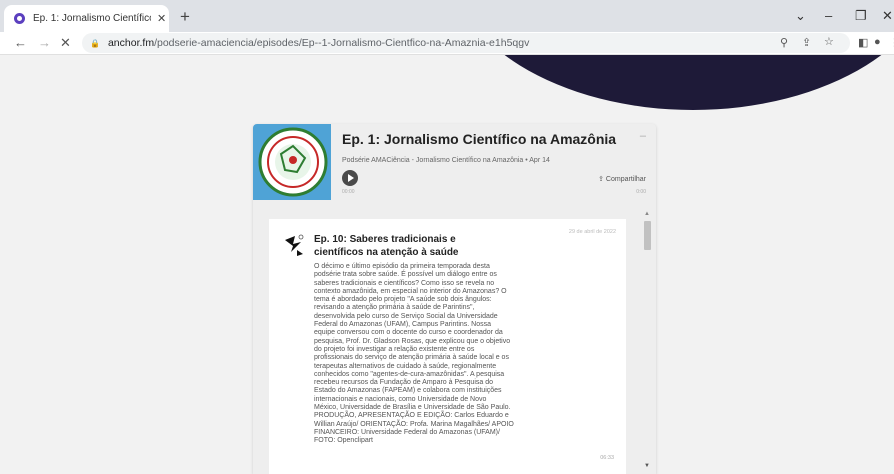 This screenshot has height=474, width=894. I want to click on scroll-up-icon: ▲, so click(647, 214).